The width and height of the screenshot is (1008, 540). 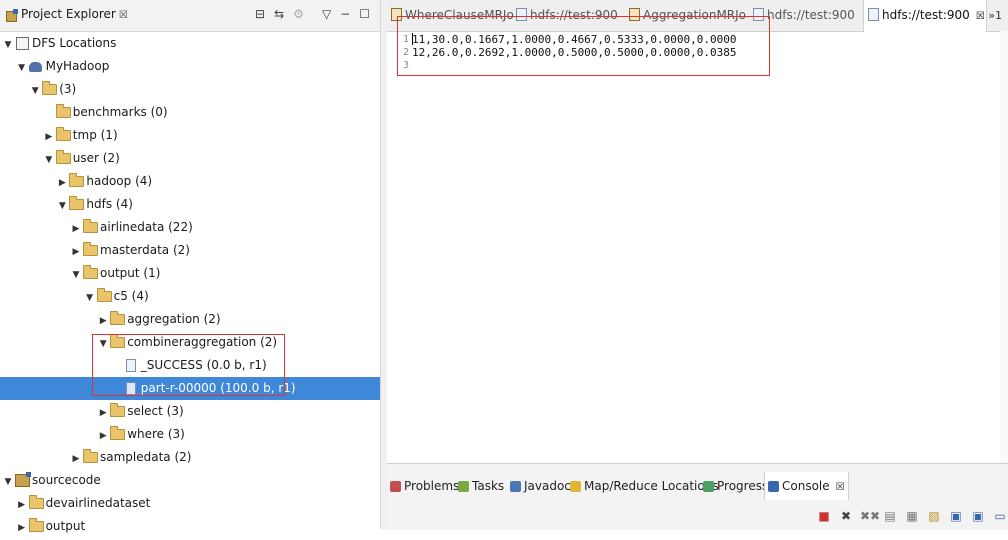 What do you see at coordinates (432, 486) in the screenshot?
I see `panel-tab-label: Problems` at bounding box center [432, 486].